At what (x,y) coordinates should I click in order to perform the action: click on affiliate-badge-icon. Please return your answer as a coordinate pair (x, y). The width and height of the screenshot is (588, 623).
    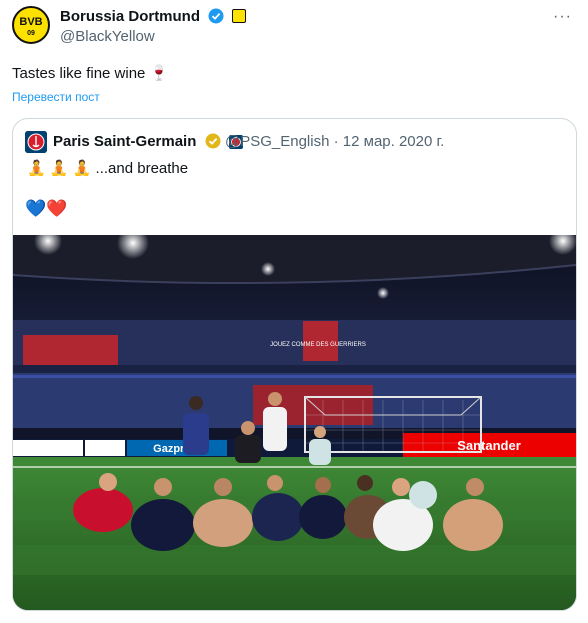
    Looking at the image, I should click on (239, 16).